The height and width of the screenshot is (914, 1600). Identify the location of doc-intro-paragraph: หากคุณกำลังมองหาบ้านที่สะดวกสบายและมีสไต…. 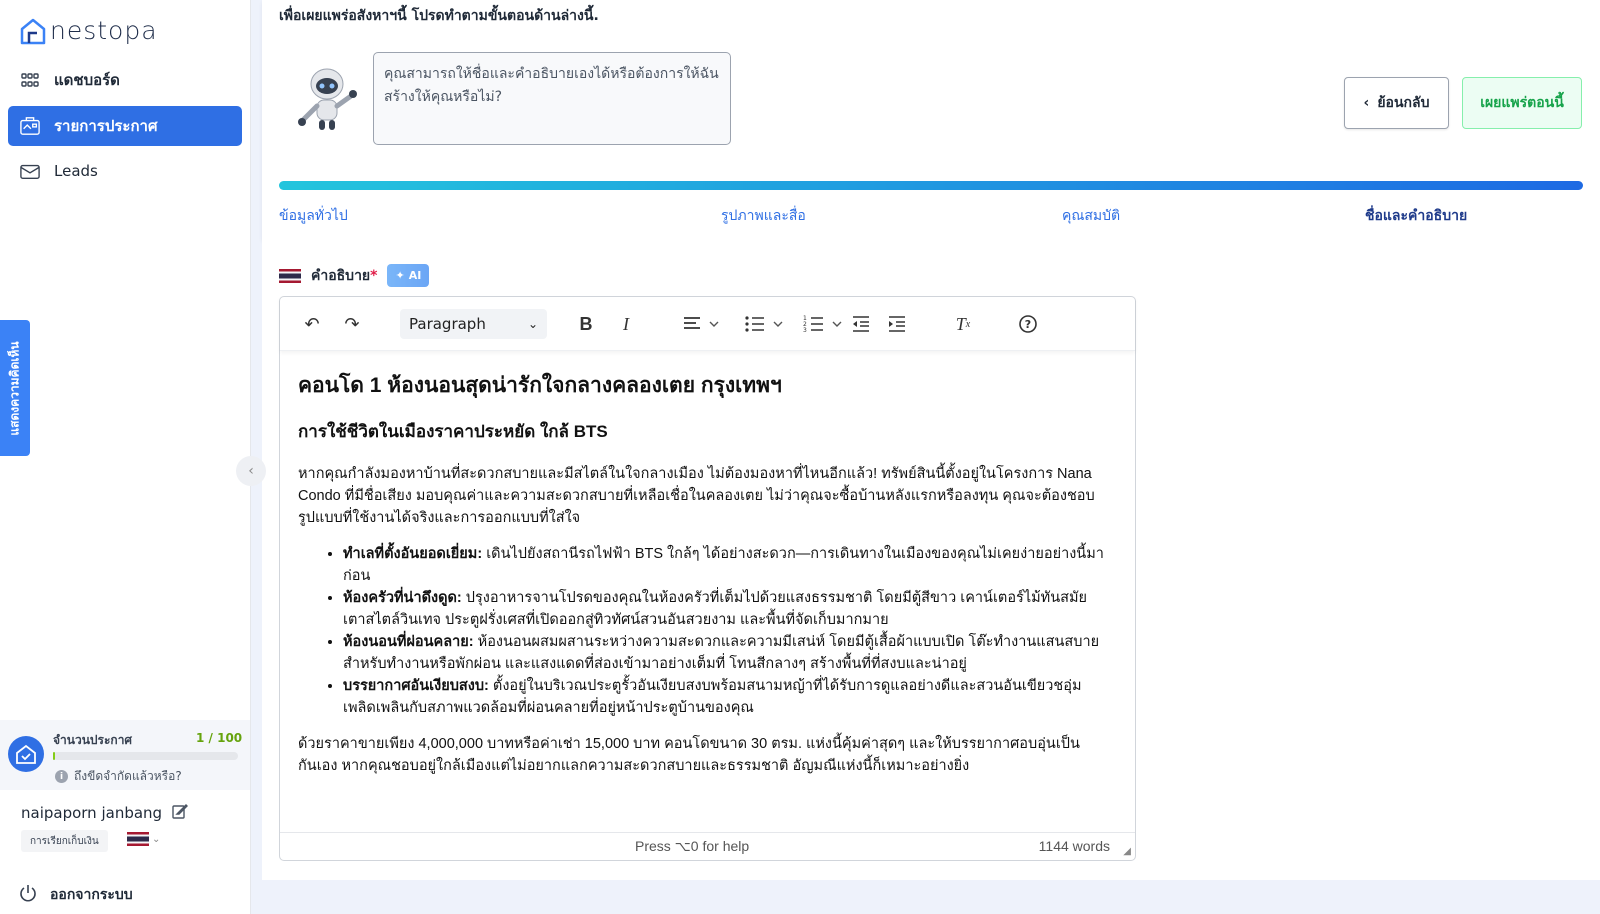
(696, 496).